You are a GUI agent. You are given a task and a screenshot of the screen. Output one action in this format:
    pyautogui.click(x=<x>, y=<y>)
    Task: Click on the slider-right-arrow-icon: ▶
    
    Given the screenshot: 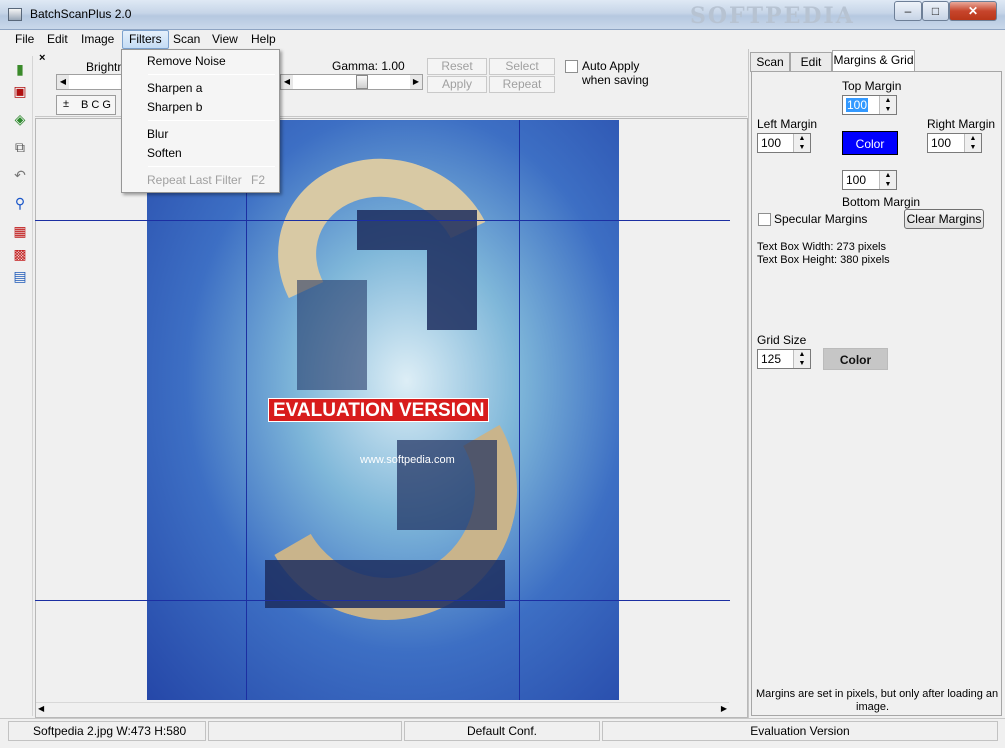 What is the action you would take?
    pyautogui.click(x=416, y=82)
    